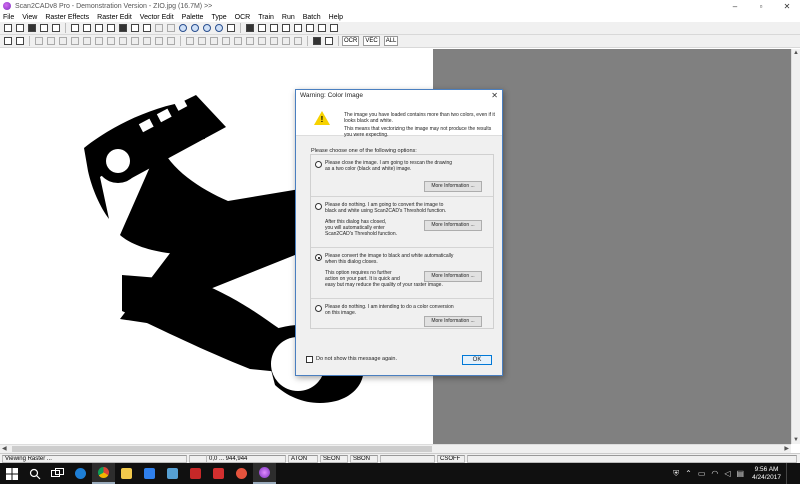 The height and width of the screenshot is (484, 800). What do you see at coordinates (149, 473) in the screenshot?
I see `store-icon` at bounding box center [149, 473].